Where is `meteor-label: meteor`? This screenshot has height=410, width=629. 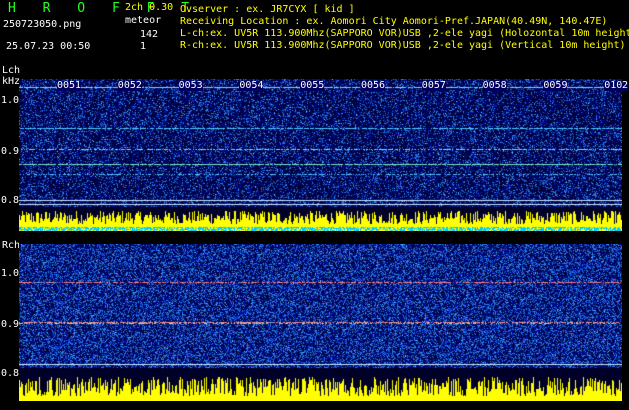 meteor-label: meteor is located at coordinates (143, 20).